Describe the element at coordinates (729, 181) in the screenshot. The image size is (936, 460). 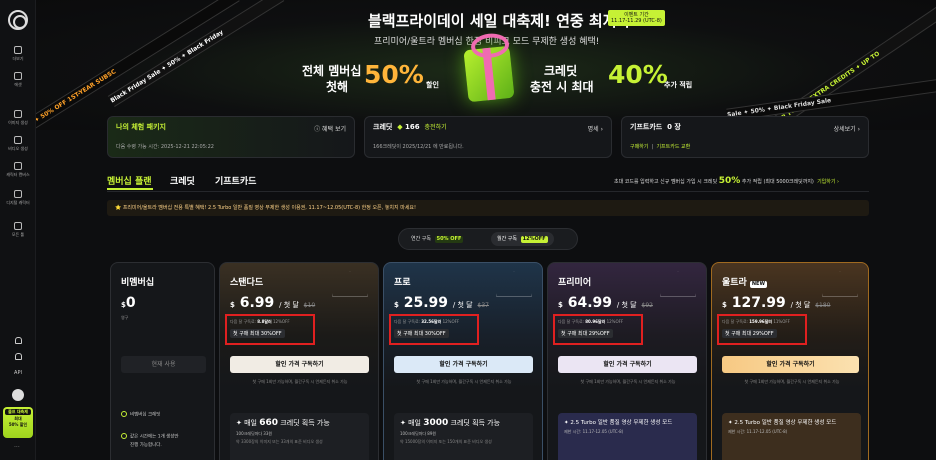
I see `invite-percent: 50%` at that location.